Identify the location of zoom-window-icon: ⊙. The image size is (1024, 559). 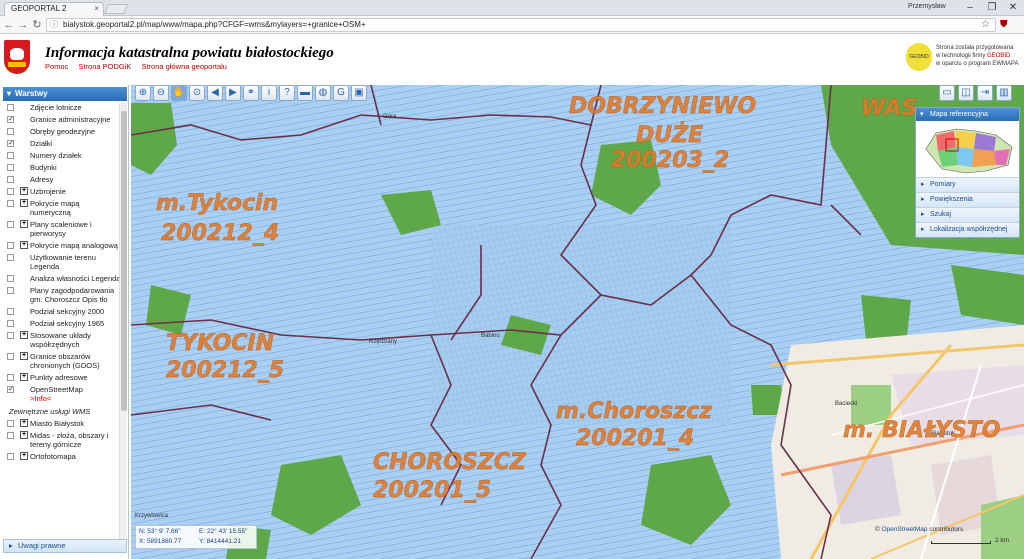
(197, 93).